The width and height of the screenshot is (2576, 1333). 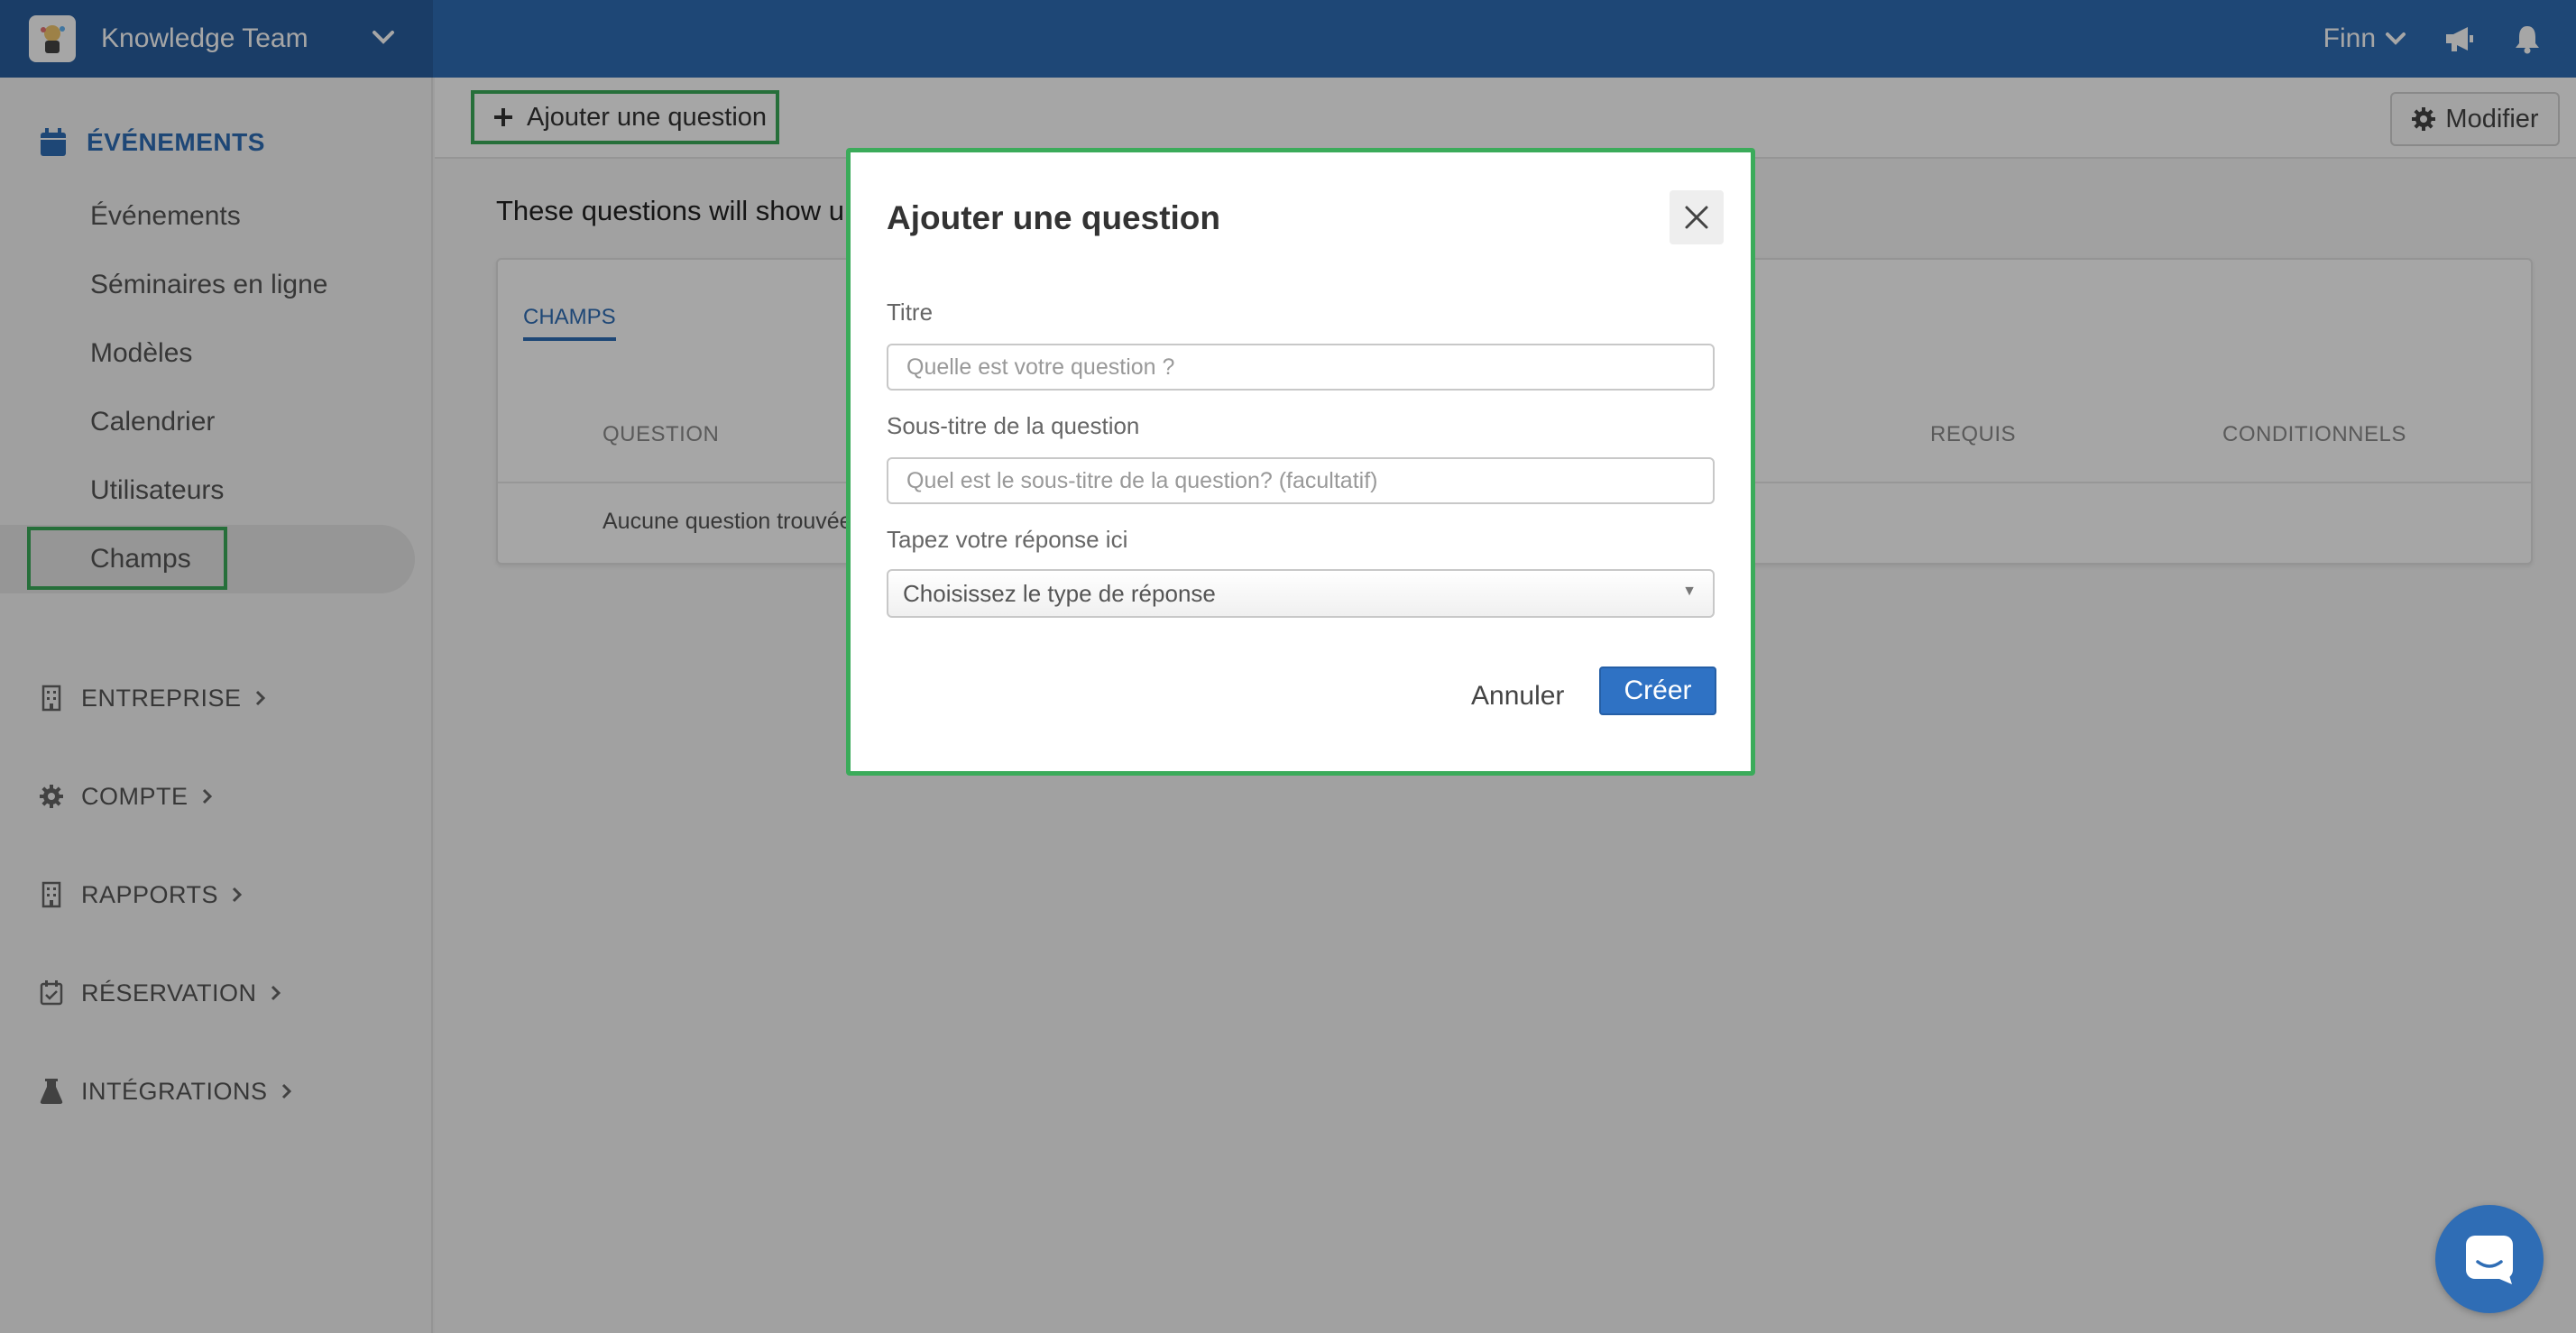 I want to click on answer-type-value: Choisissez le type de réponse, so click(x=1060, y=593).